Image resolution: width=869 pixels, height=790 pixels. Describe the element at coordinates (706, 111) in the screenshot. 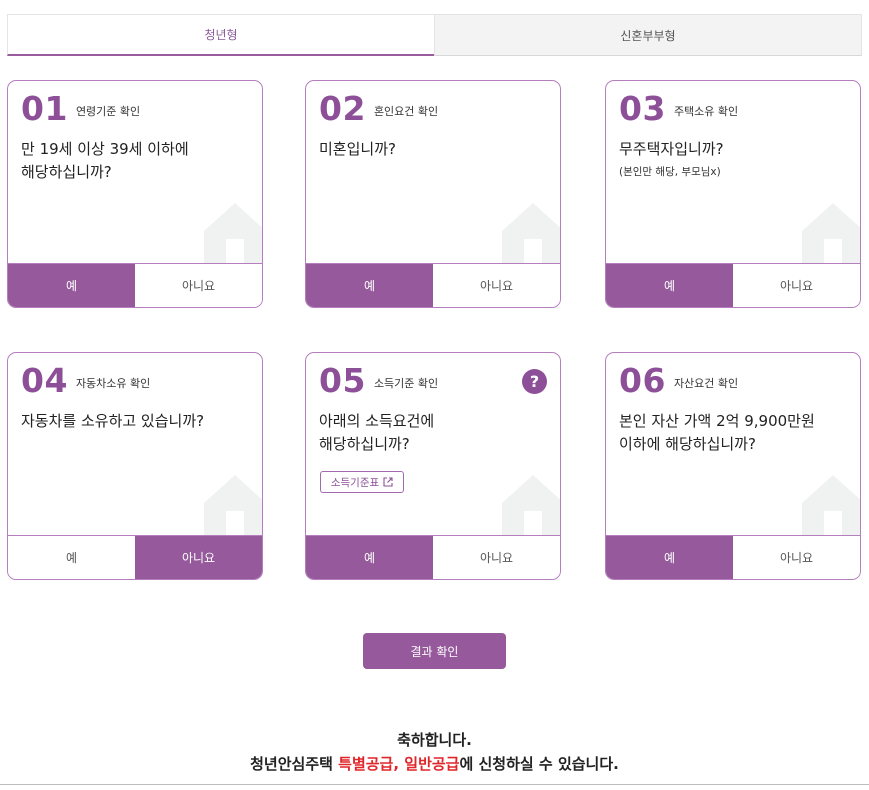

I see `card-title: 주택소유 확인` at that location.